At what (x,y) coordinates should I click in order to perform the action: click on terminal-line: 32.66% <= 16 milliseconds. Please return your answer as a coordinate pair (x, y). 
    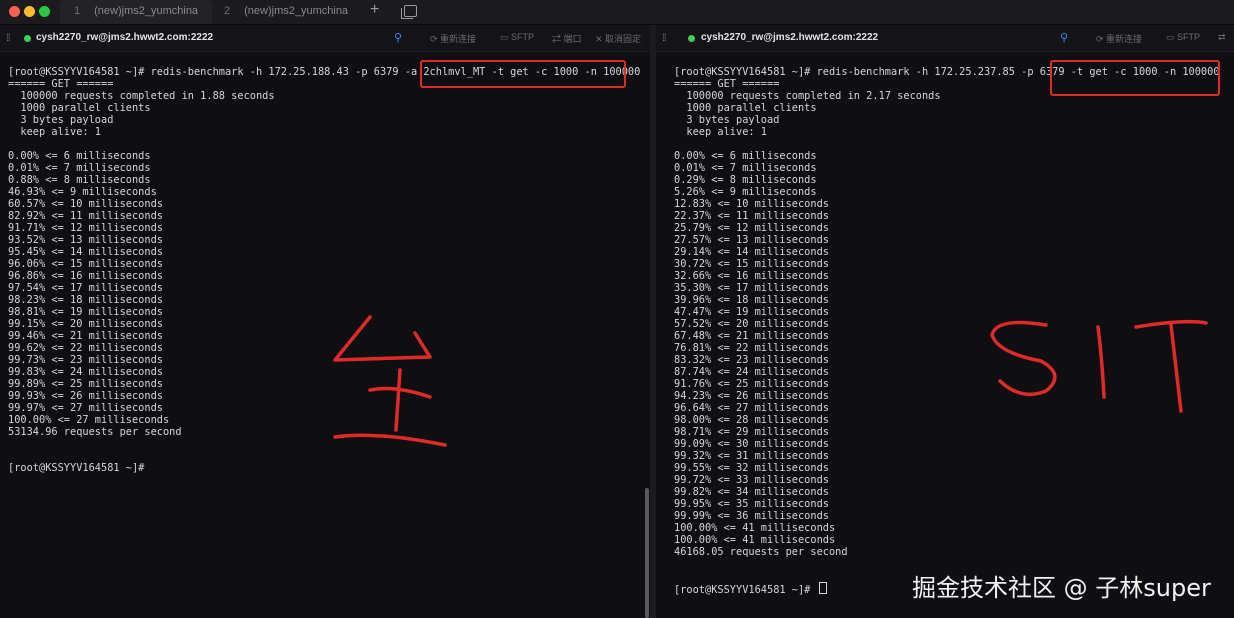
    Looking at the image, I should click on (751, 276).